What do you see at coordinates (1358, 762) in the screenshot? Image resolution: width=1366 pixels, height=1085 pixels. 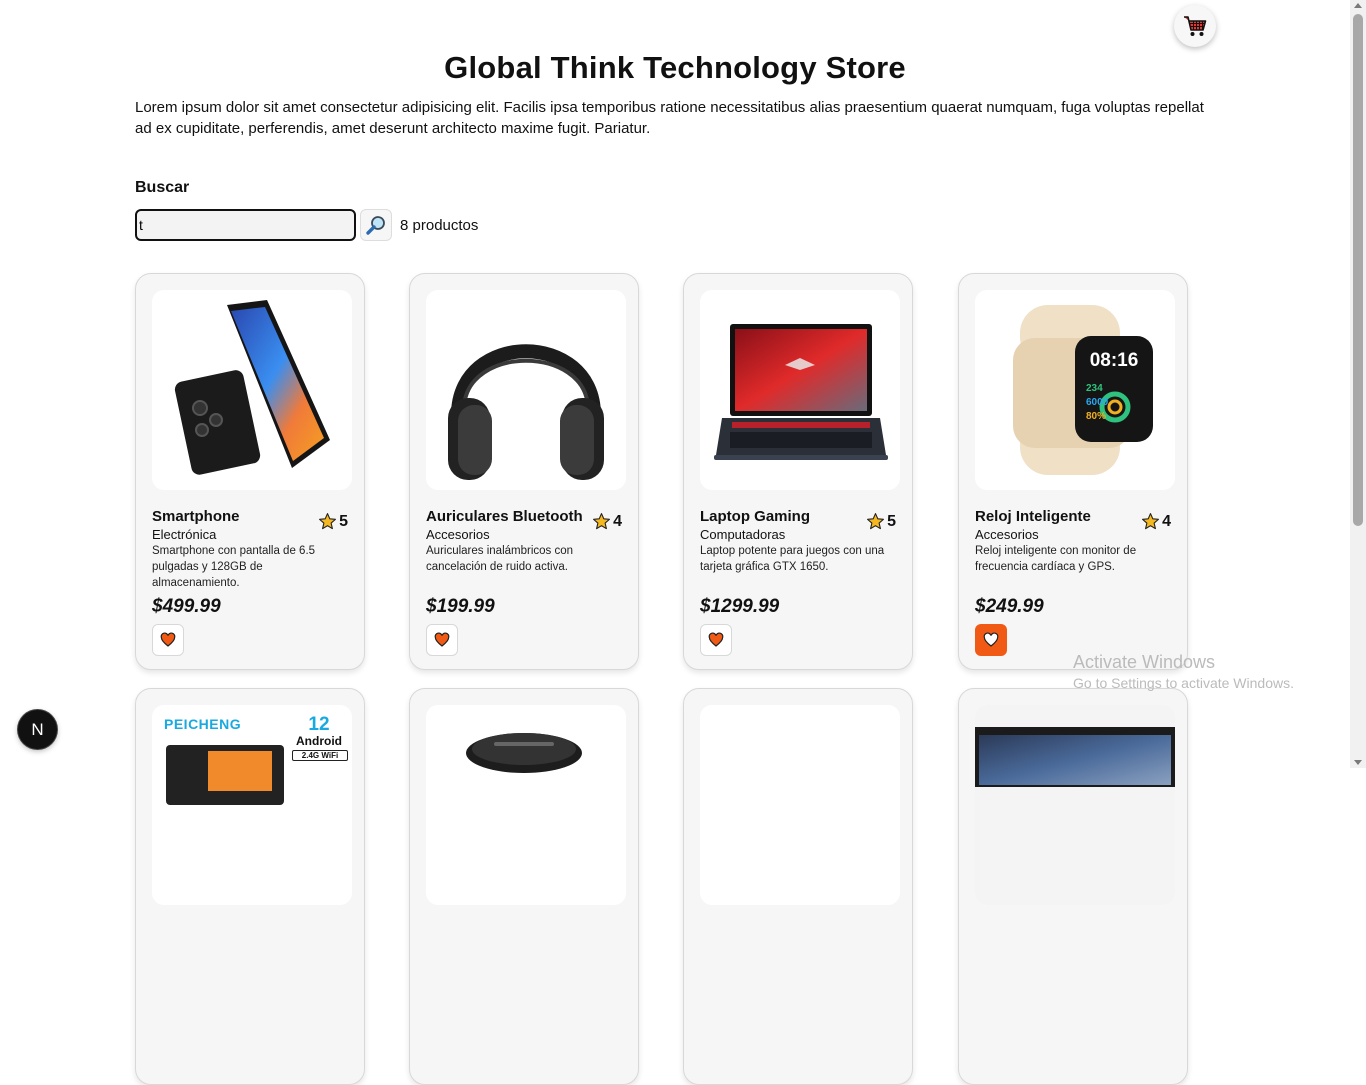 I see `scroll-down-arrow-icon` at bounding box center [1358, 762].